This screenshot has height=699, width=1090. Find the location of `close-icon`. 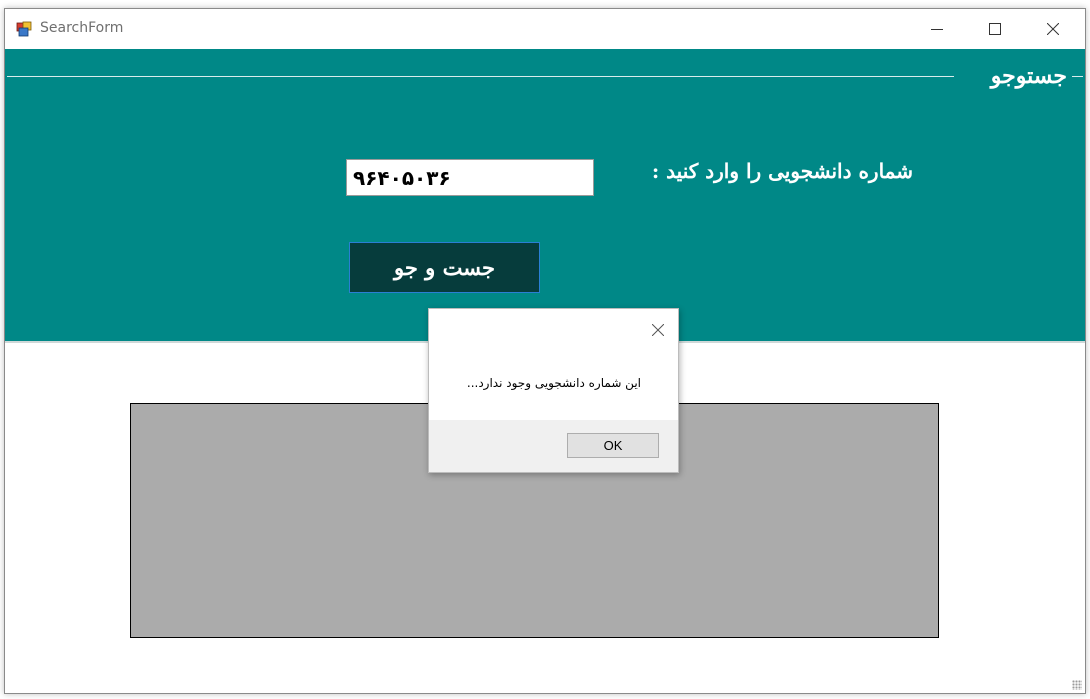

close-icon is located at coordinates (1053, 29).